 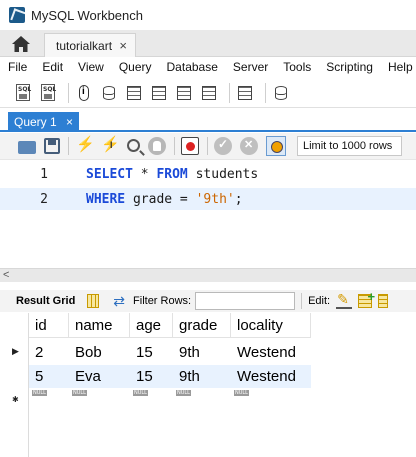 I want to click on edit-label: Edit:, so click(x=319, y=301).